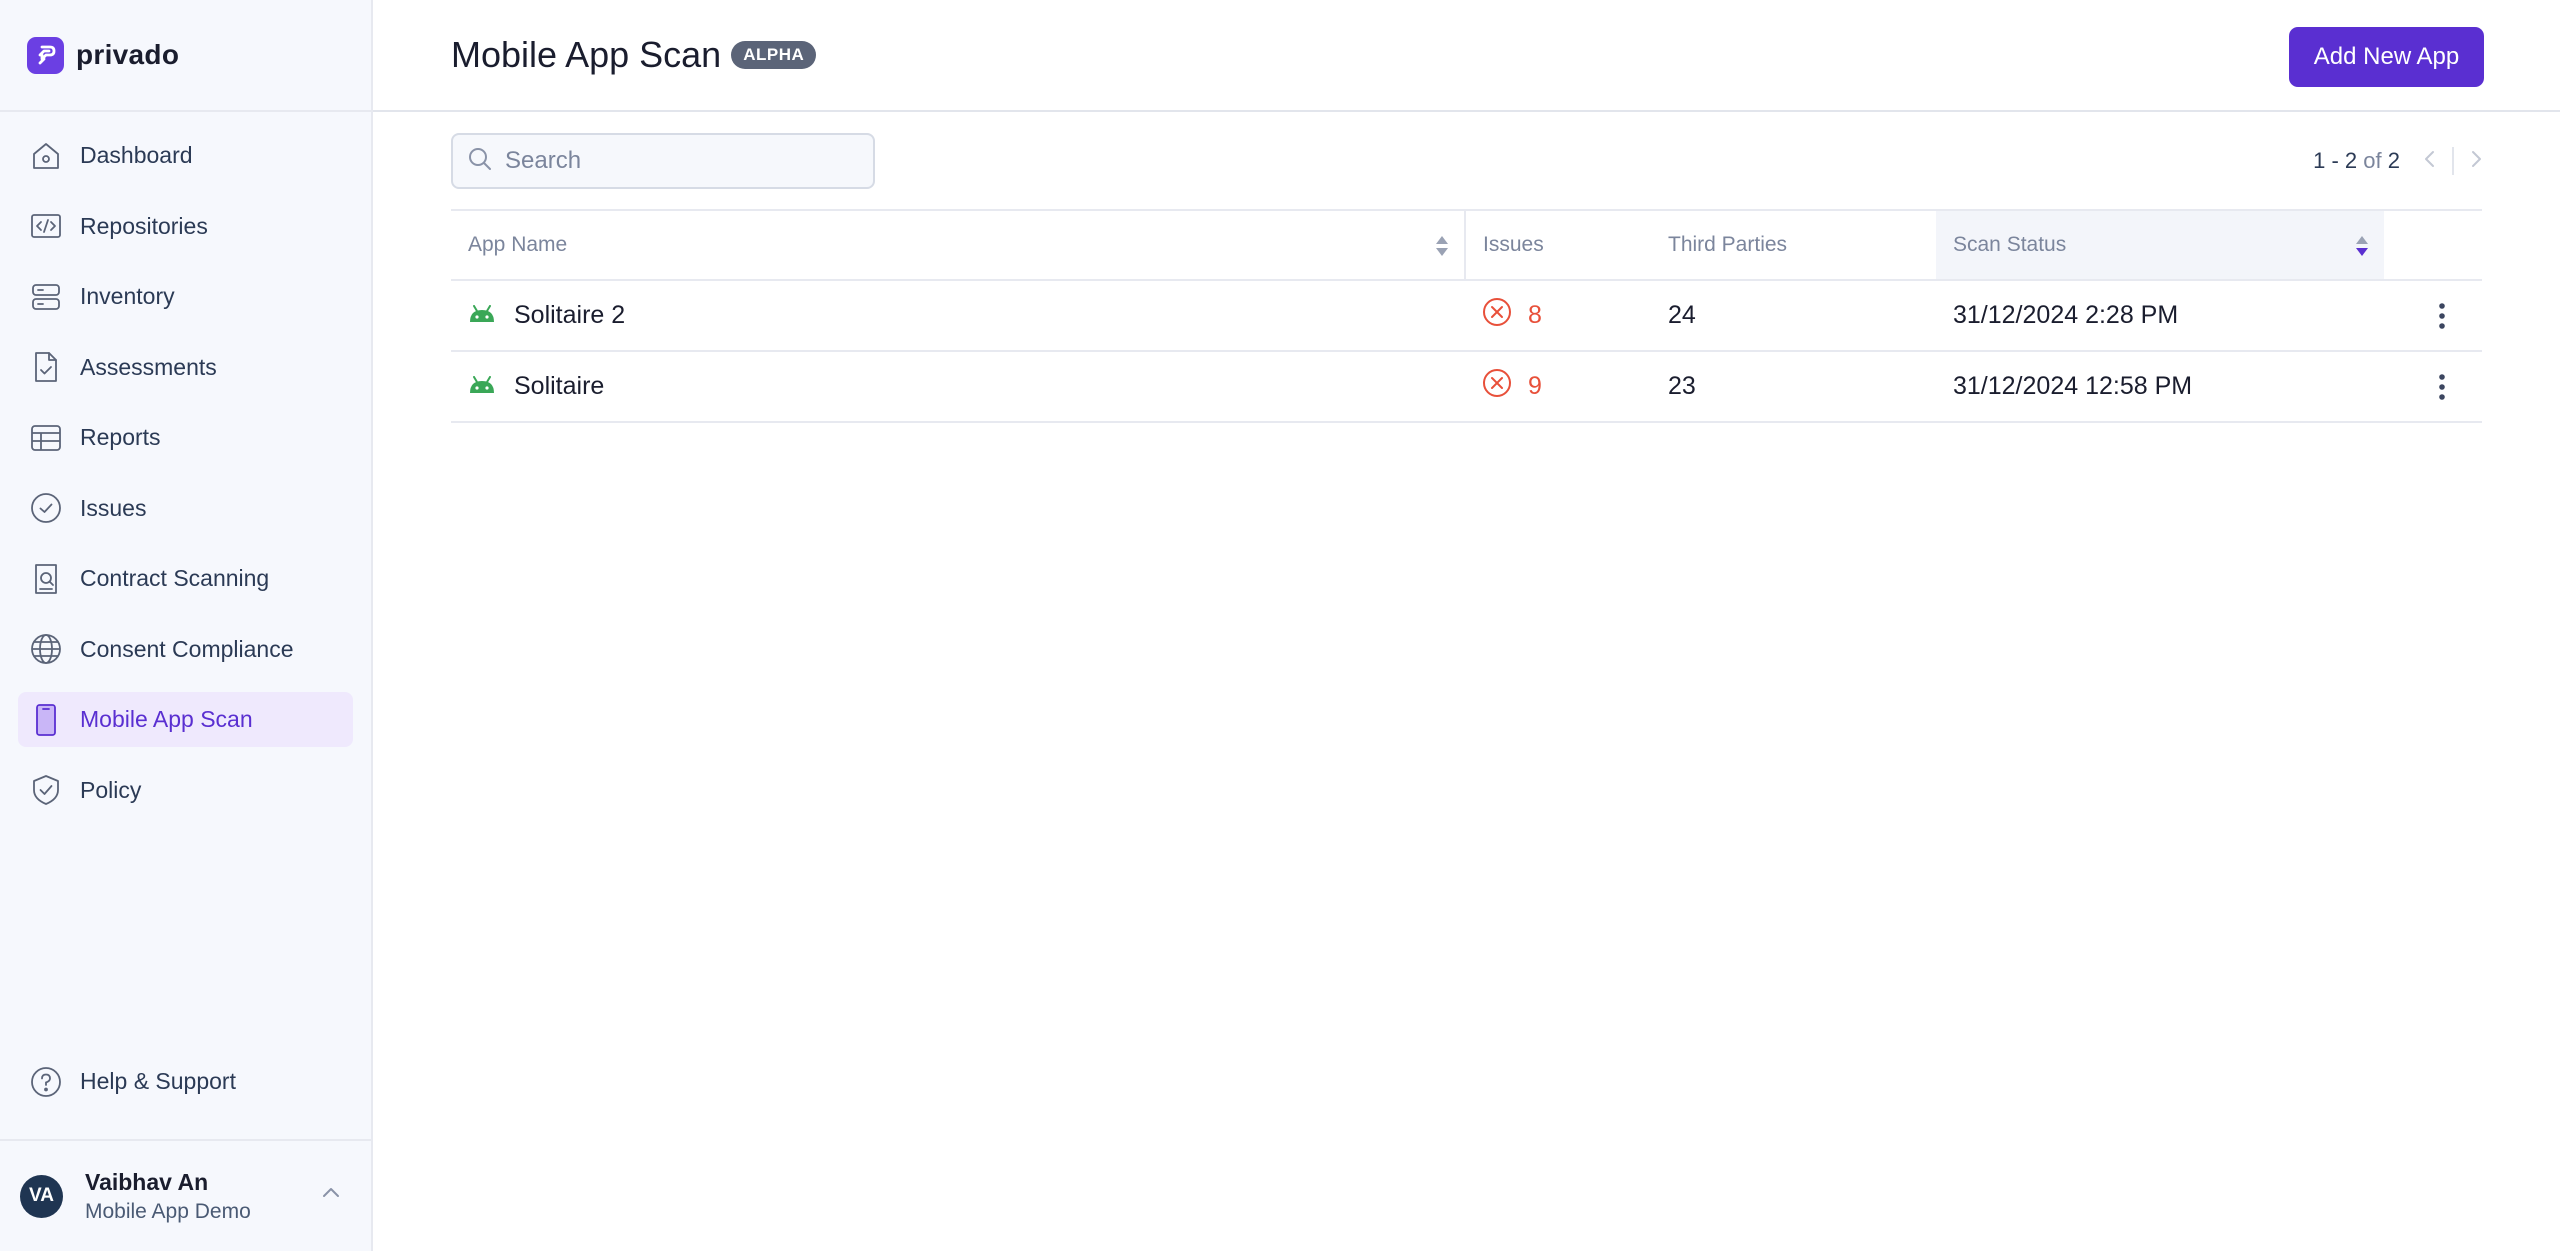  Describe the element at coordinates (46, 508) in the screenshot. I see `check-circle-icon` at that location.